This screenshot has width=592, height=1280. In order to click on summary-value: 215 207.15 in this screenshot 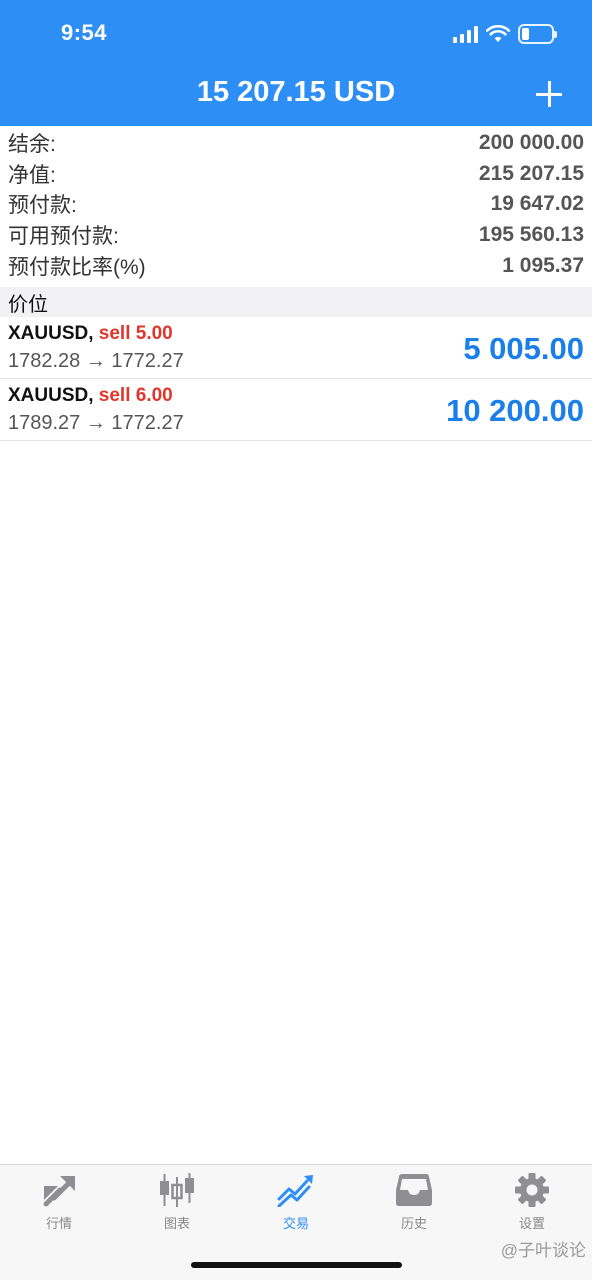, I will do `click(531, 173)`.